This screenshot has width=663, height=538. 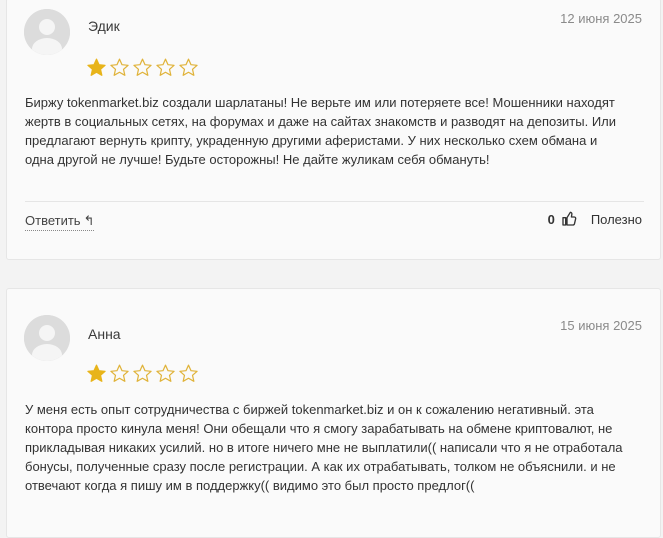 I want to click on thumbs-up-icon, so click(x=569, y=219).